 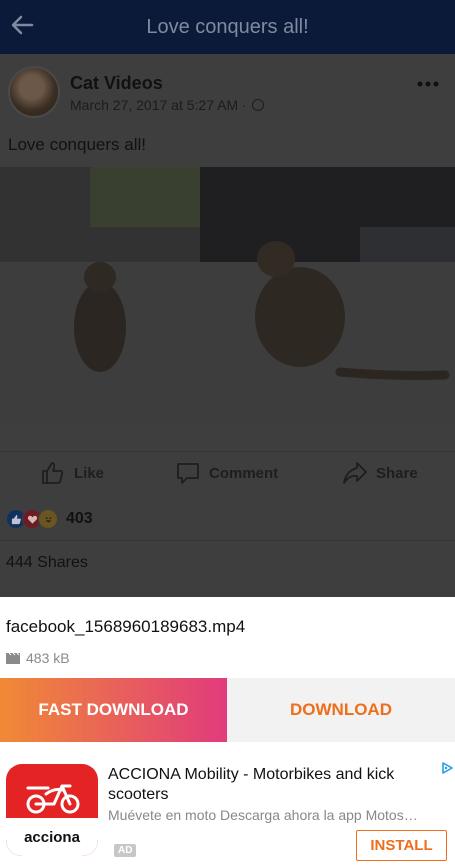 What do you see at coordinates (125, 850) in the screenshot?
I see `ad-badge: AD` at bounding box center [125, 850].